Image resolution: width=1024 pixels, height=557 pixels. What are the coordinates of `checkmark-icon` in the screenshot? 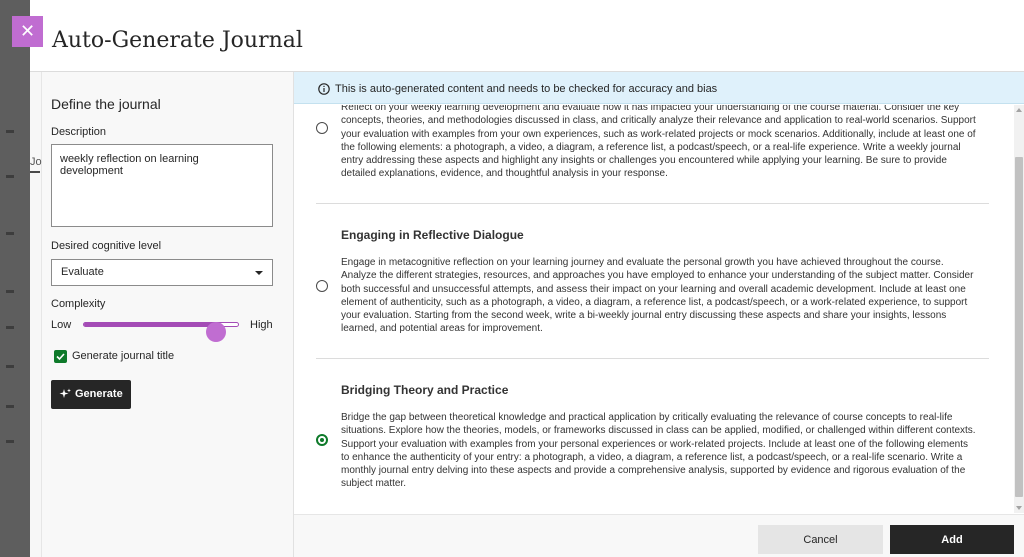 It's located at (60, 357).